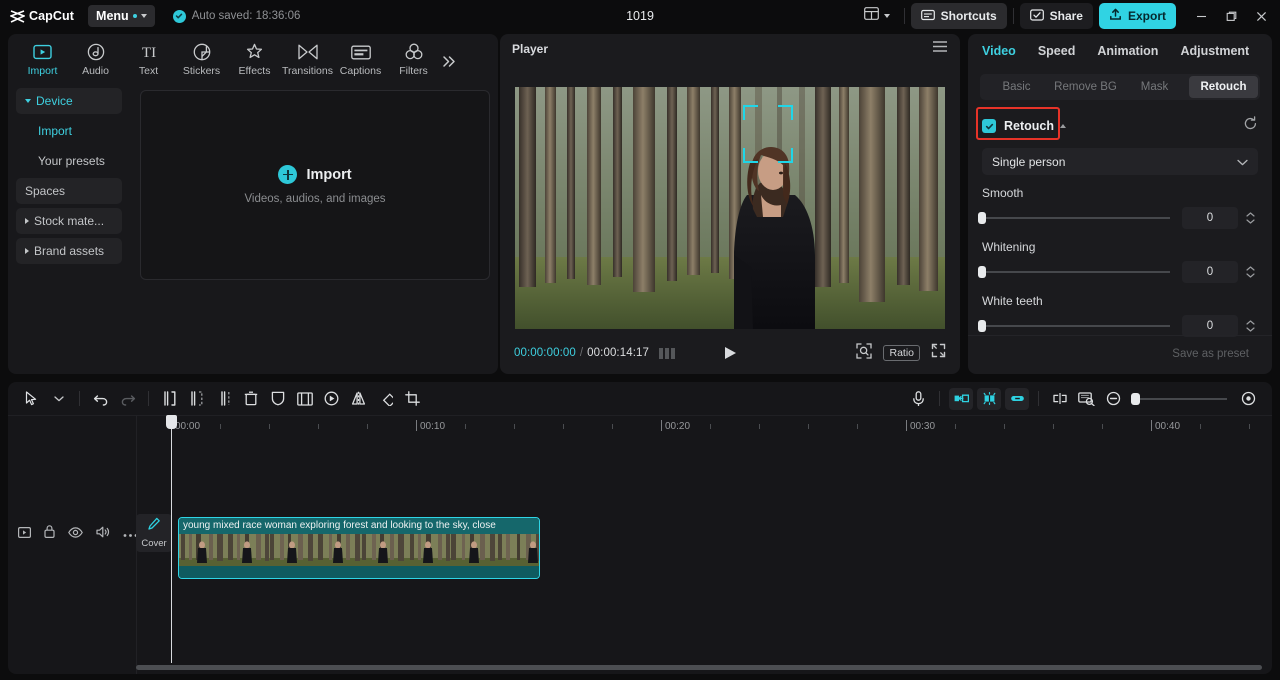  What do you see at coordinates (385, 399) in the screenshot?
I see `rotate-button` at bounding box center [385, 399].